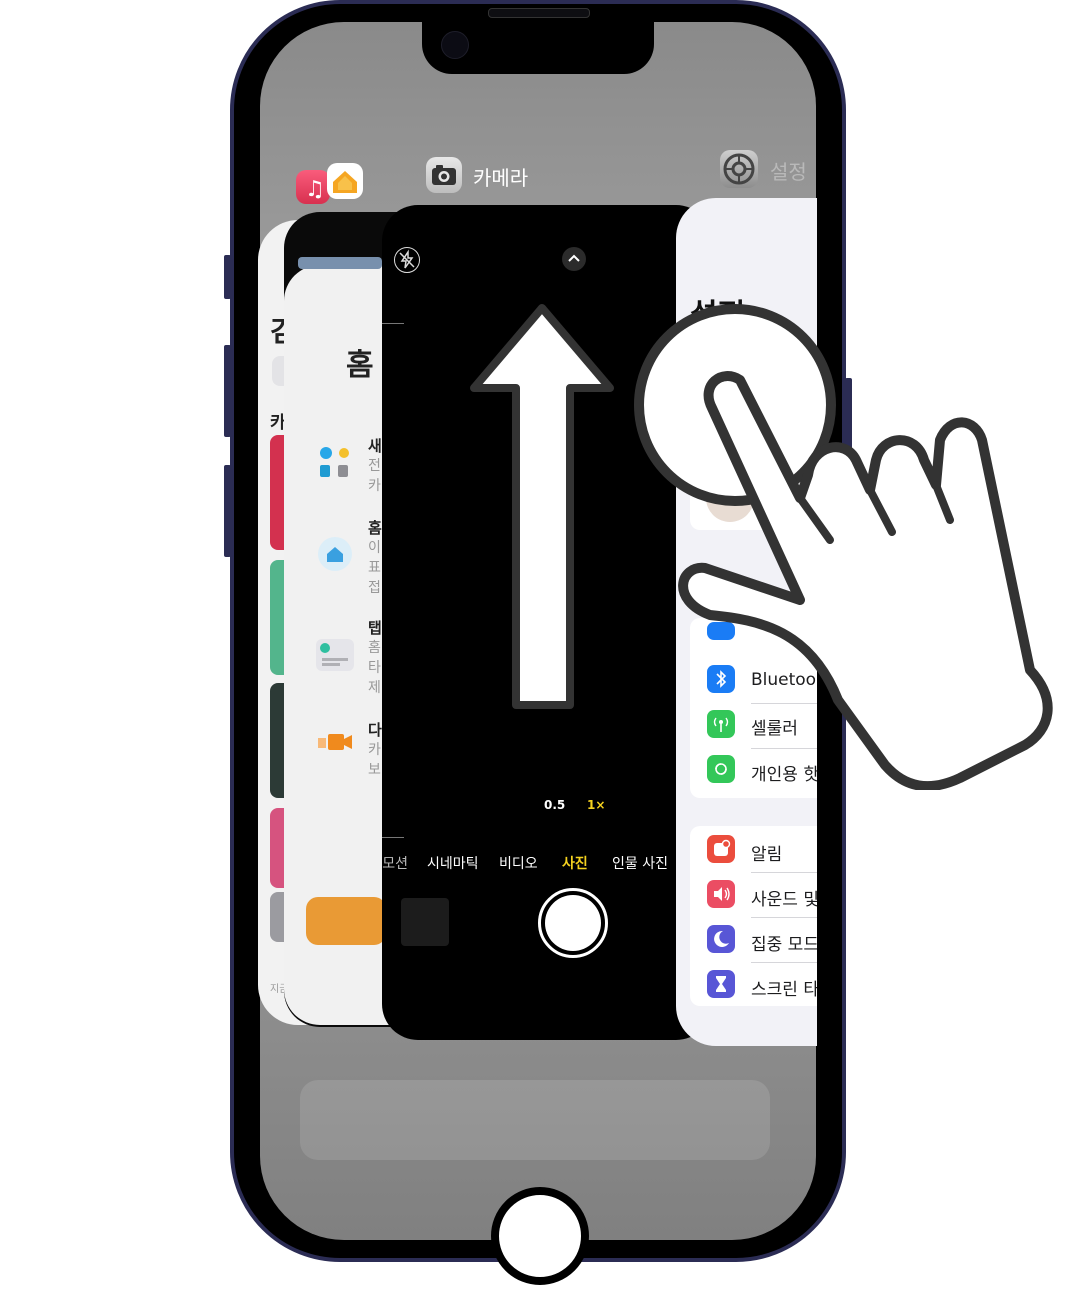 The height and width of the screenshot is (1290, 1074). Describe the element at coordinates (374, 770) in the screenshot. I see `home-item-4-line-2: 보` at that location.